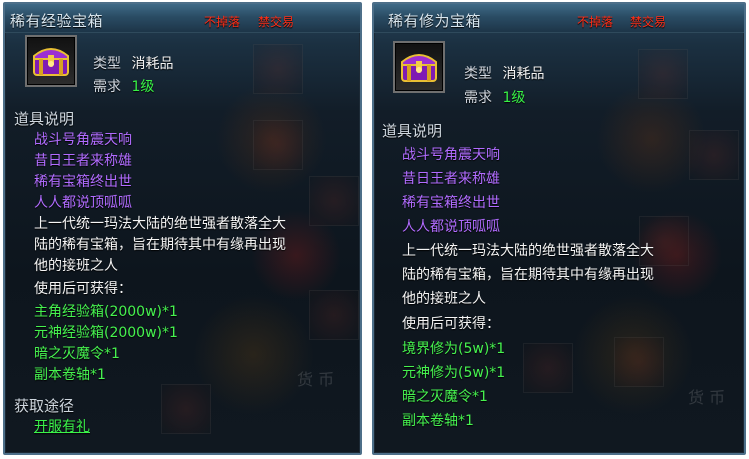 The width and height of the screenshot is (749, 459). What do you see at coordinates (106, 333) in the screenshot?
I see `reward-item: 元神经验箱(2000w)*1` at bounding box center [106, 333].